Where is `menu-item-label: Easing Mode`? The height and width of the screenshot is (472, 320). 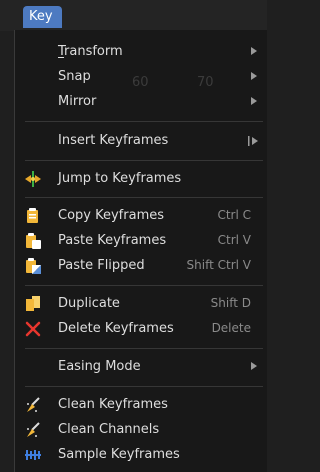
menu-item-label: Easing Mode is located at coordinates (99, 366).